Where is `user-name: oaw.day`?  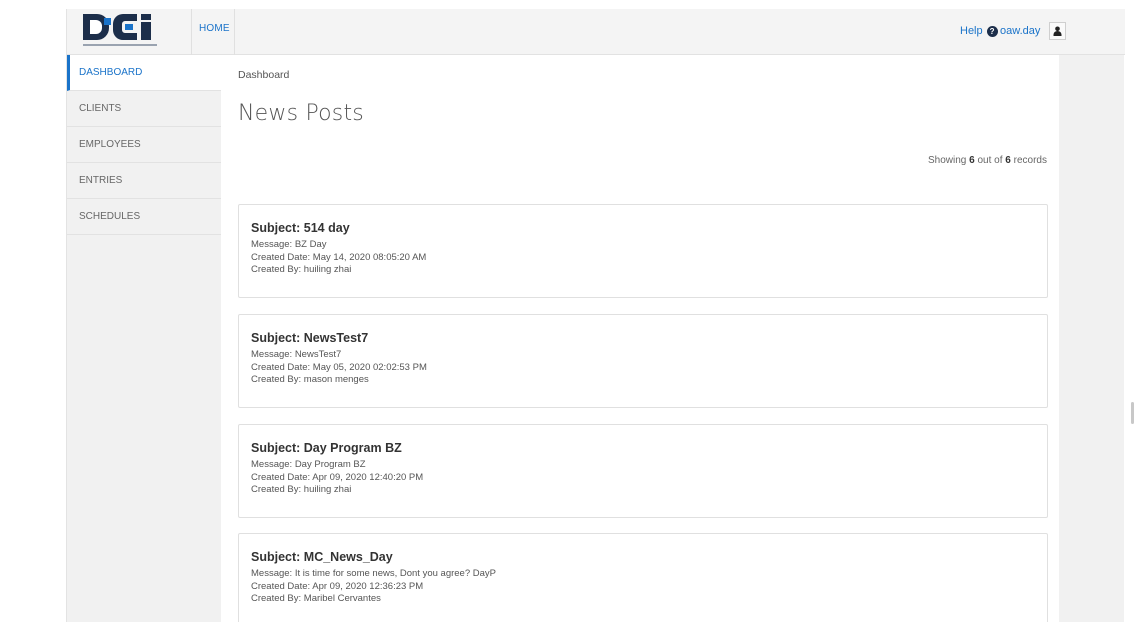 user-name: oaw.day is located at coordinates (1020, 31).